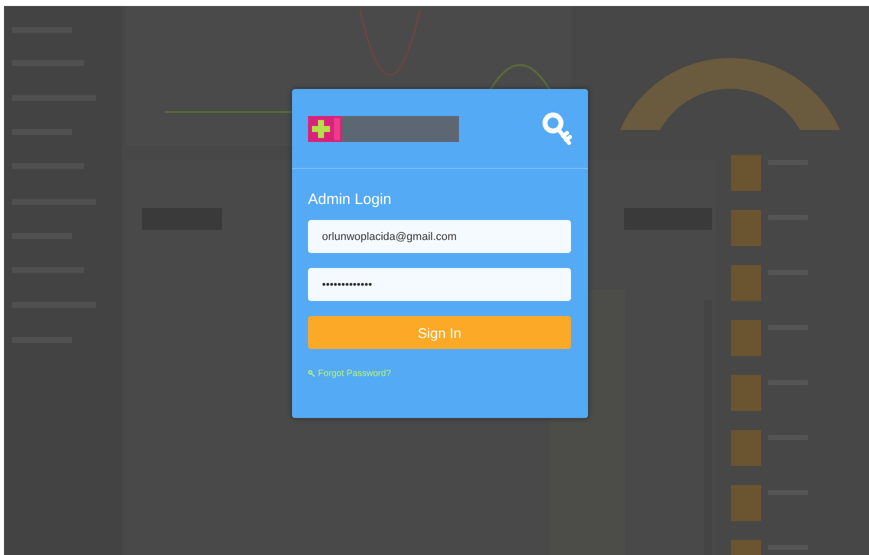  I want to click on password-field: •••••••••••••, so click(439, 284).